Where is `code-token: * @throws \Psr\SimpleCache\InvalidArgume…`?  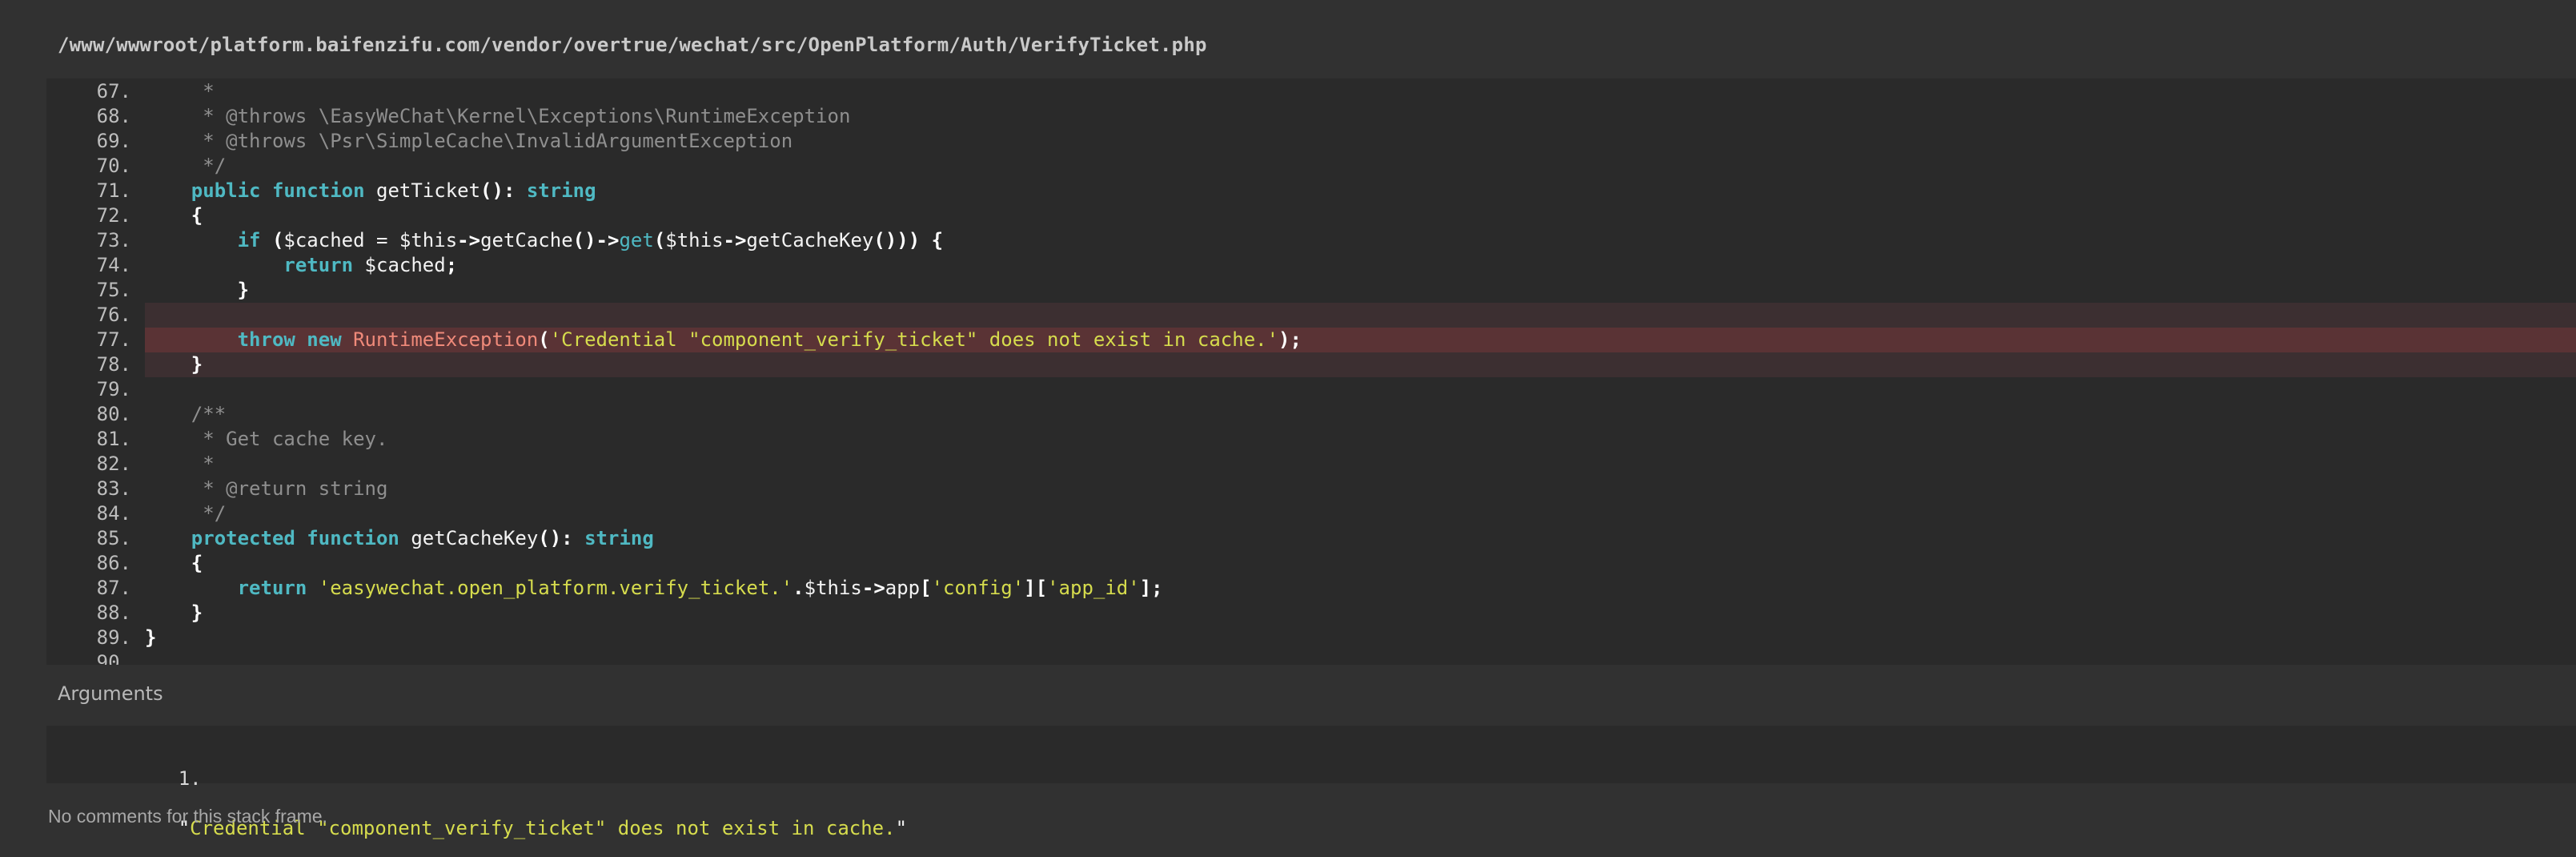
code-token: * @throws \Psr\SimpleCache\InvalidArgume… is located at coordinates (469, 141).